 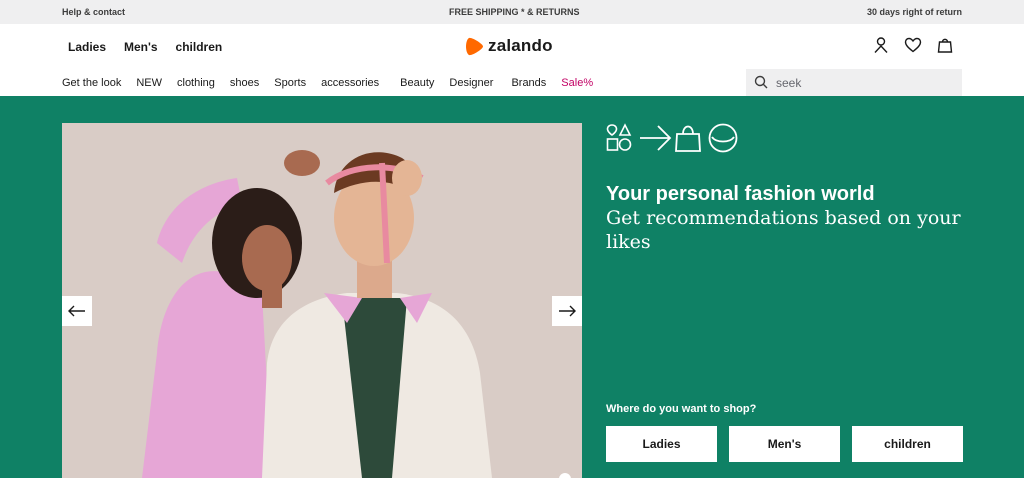 What do you see at coordinates (681, 409) in the screenshot?
I see `shop-question: Where do you want to shop?` at bounding box center [681, 409].